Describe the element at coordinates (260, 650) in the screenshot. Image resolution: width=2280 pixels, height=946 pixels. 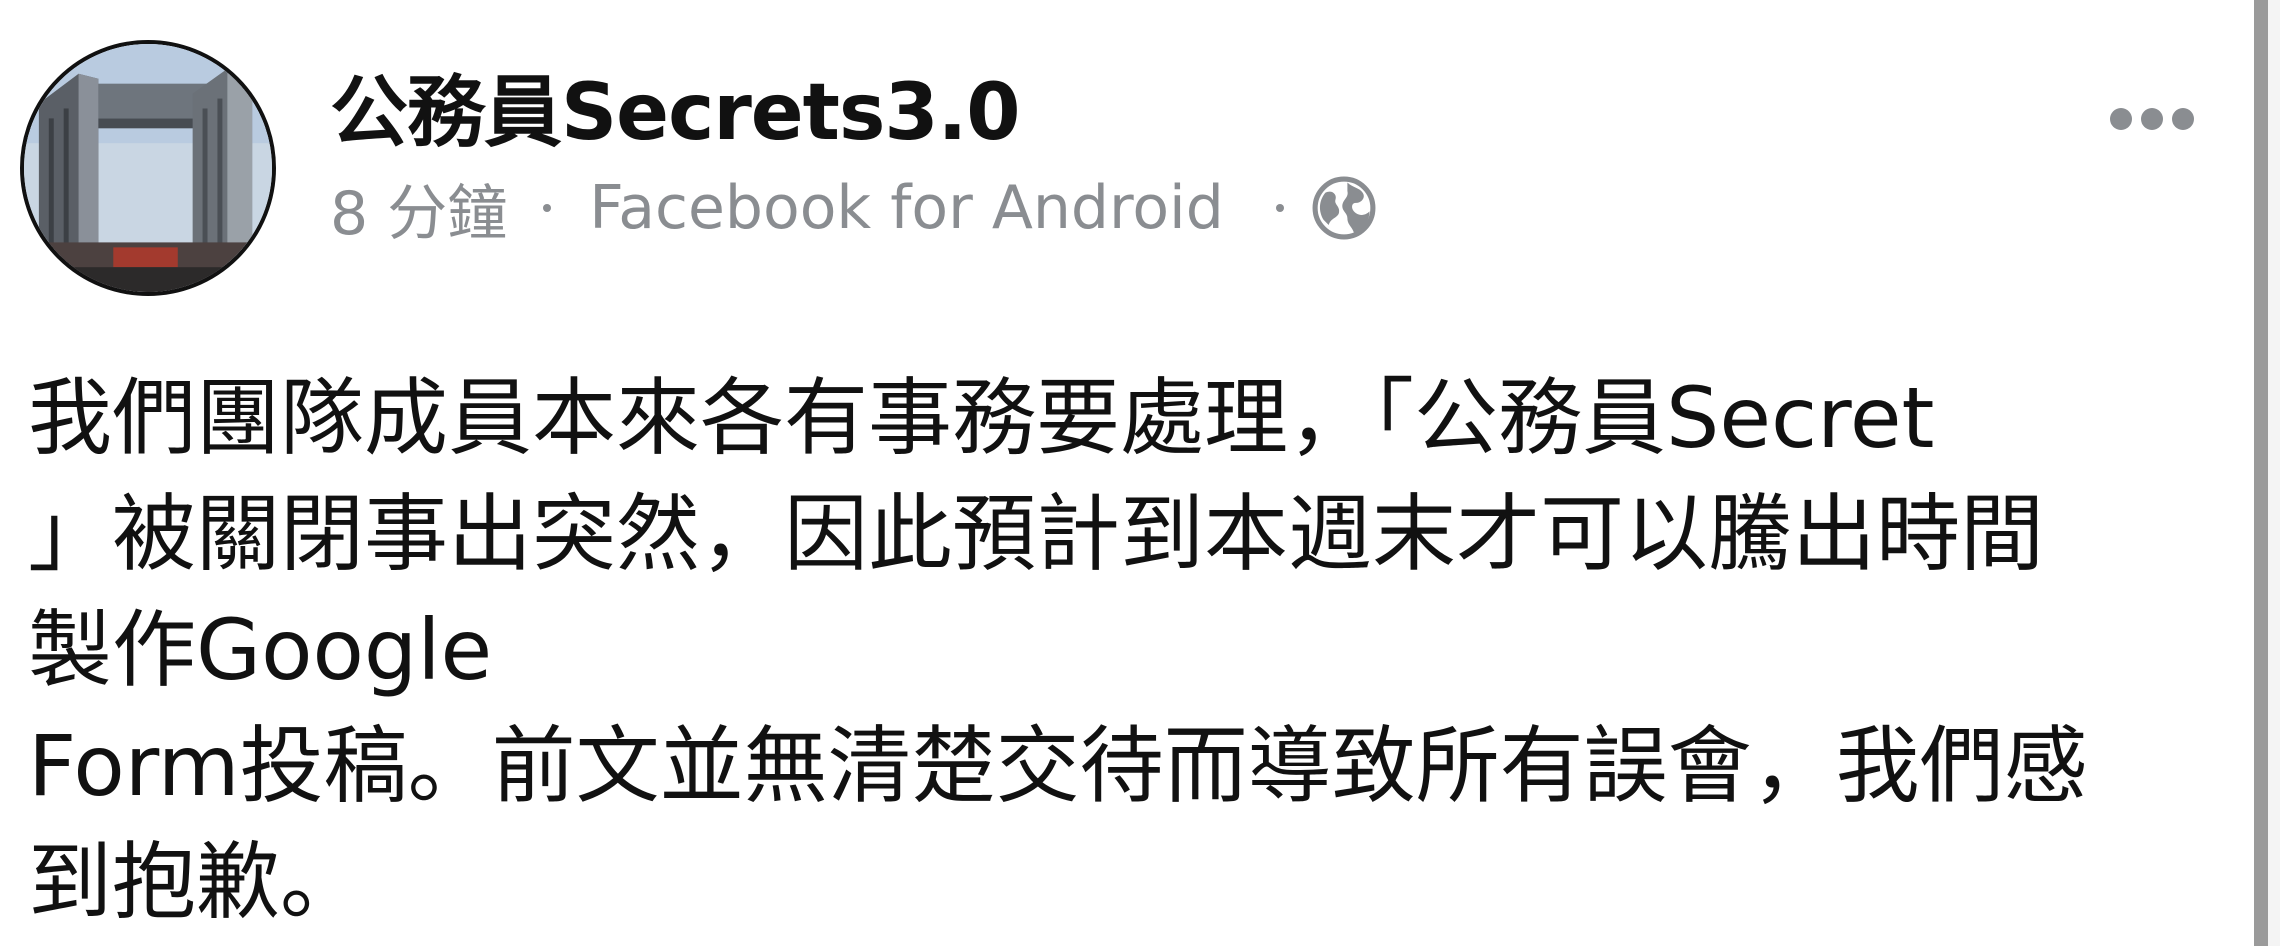
I see `post-body-line: 製作Google` at that location.